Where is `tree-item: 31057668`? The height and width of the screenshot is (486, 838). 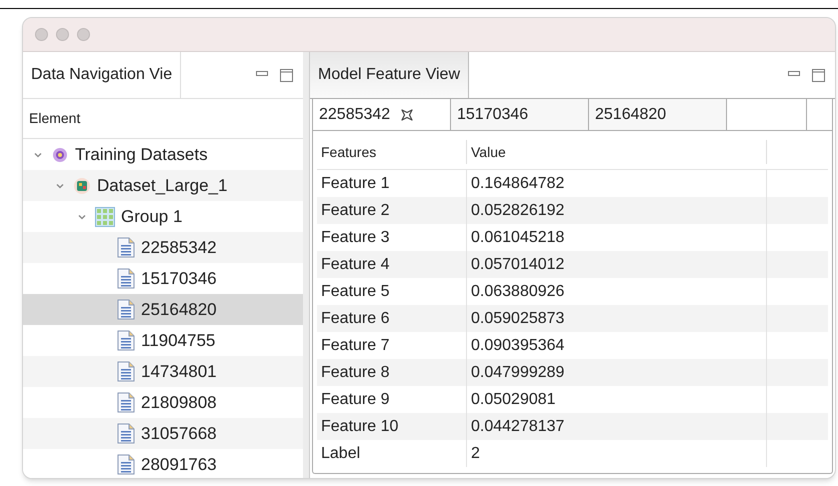 tree-item: 31057668 is located at coordinates (163, 433).